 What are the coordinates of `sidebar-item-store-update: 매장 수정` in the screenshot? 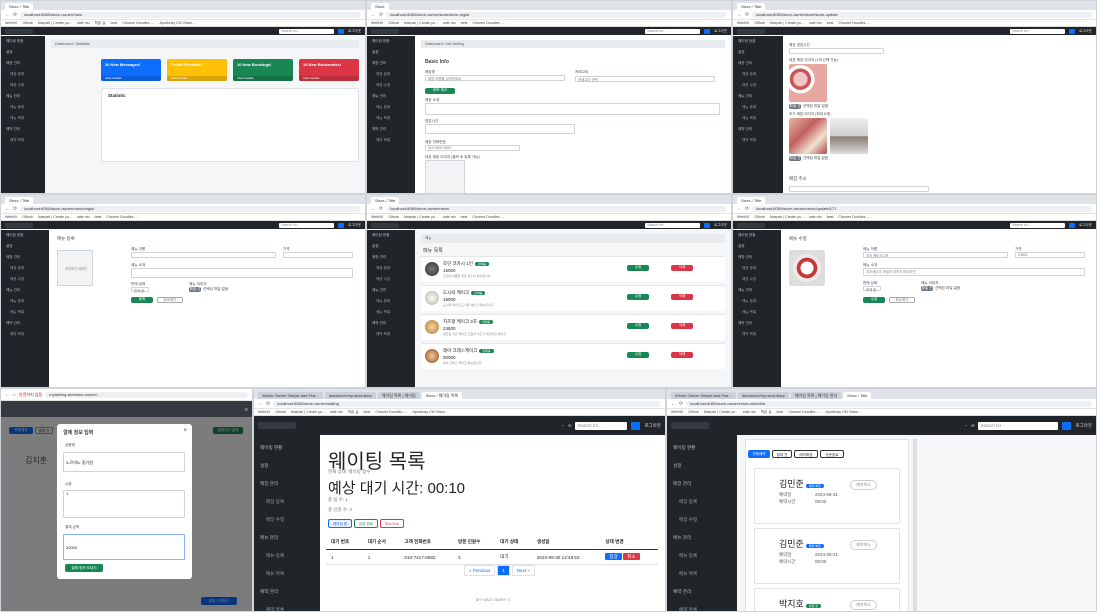 It's located at (287, 520).